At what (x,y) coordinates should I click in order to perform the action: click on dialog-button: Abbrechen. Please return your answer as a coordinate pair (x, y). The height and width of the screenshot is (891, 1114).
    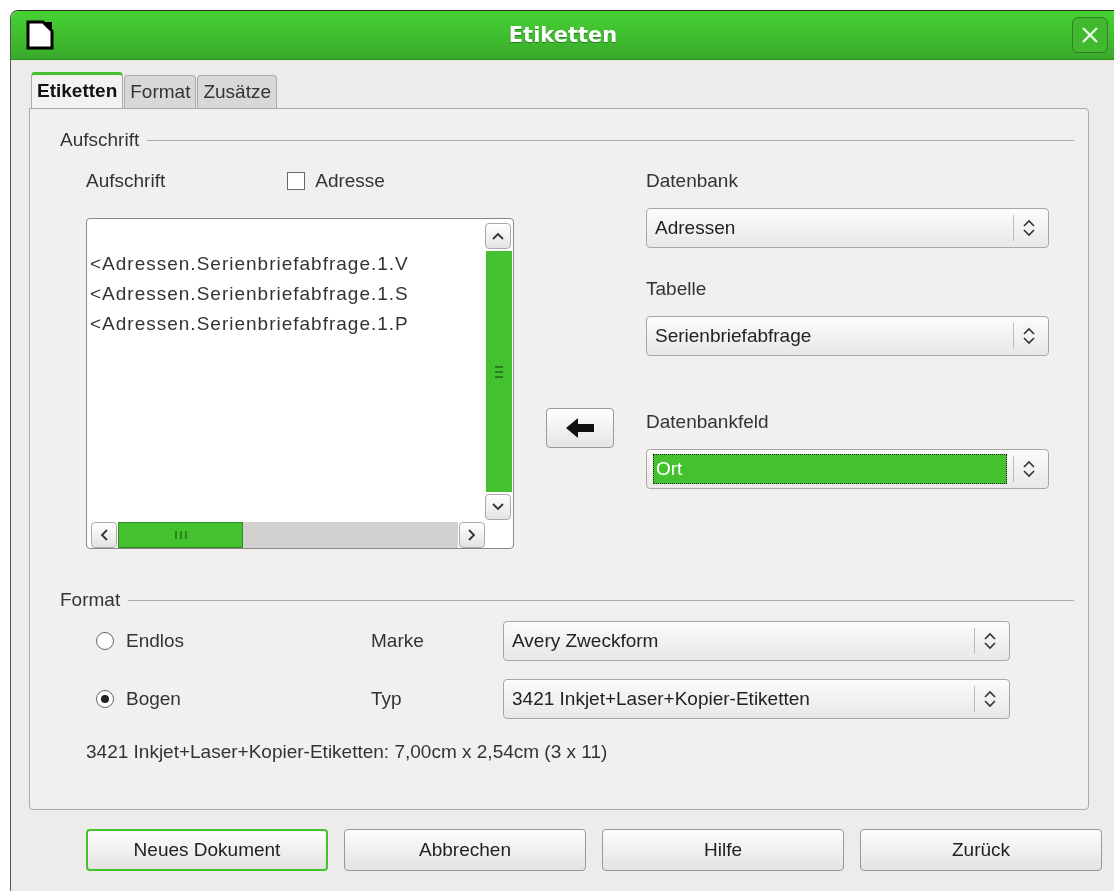
    Looking at the image, I should click on (465, 850).